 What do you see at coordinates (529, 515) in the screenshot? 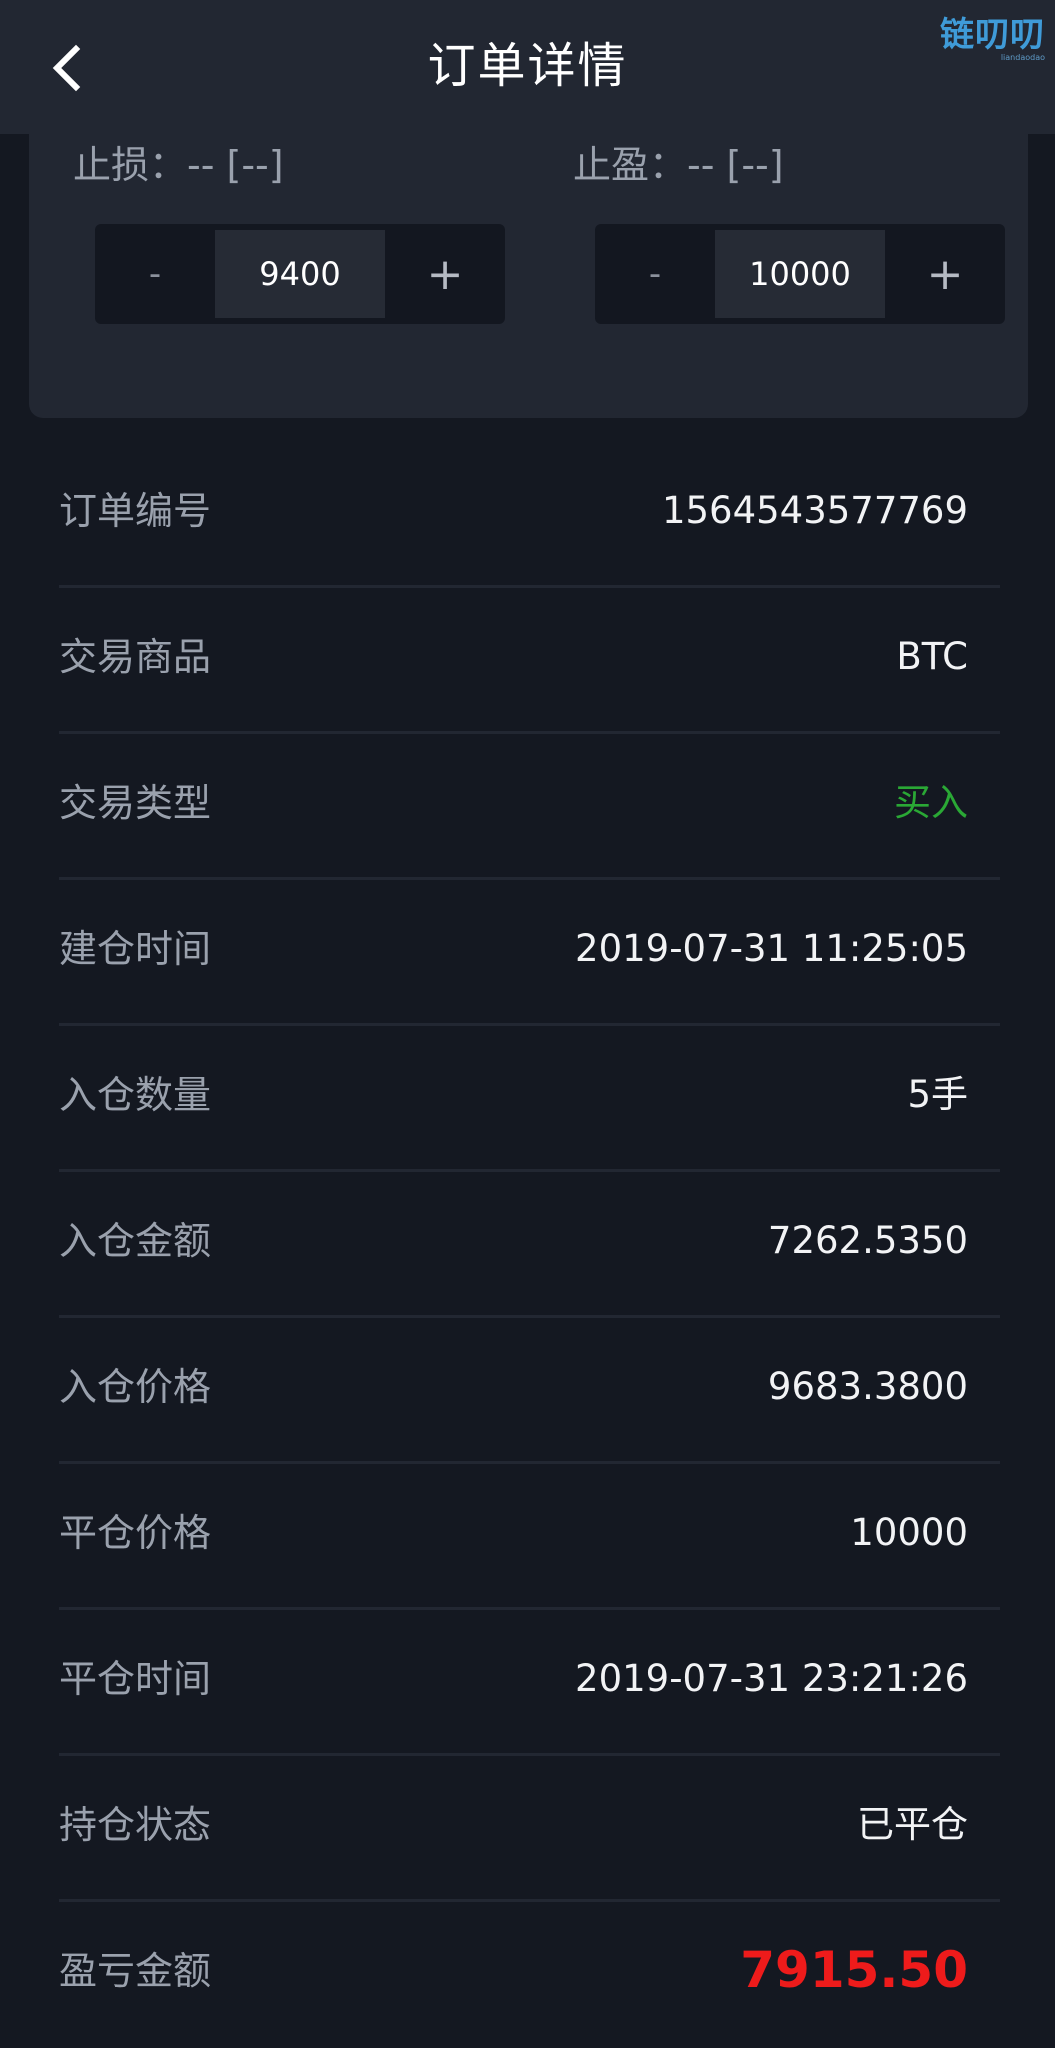
I see `row-order-number: 订单编号 1564543577769` at bounding box center [529, 515].